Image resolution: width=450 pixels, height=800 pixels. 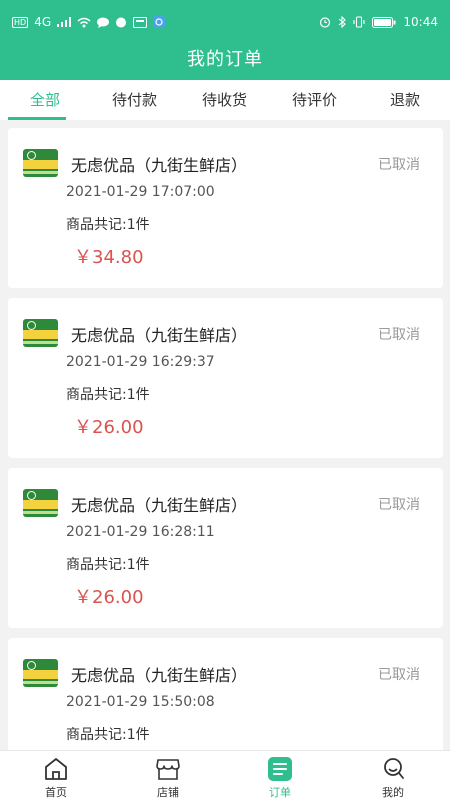 I want to click on nav-store: 店铺, so click(x=168, y=775).